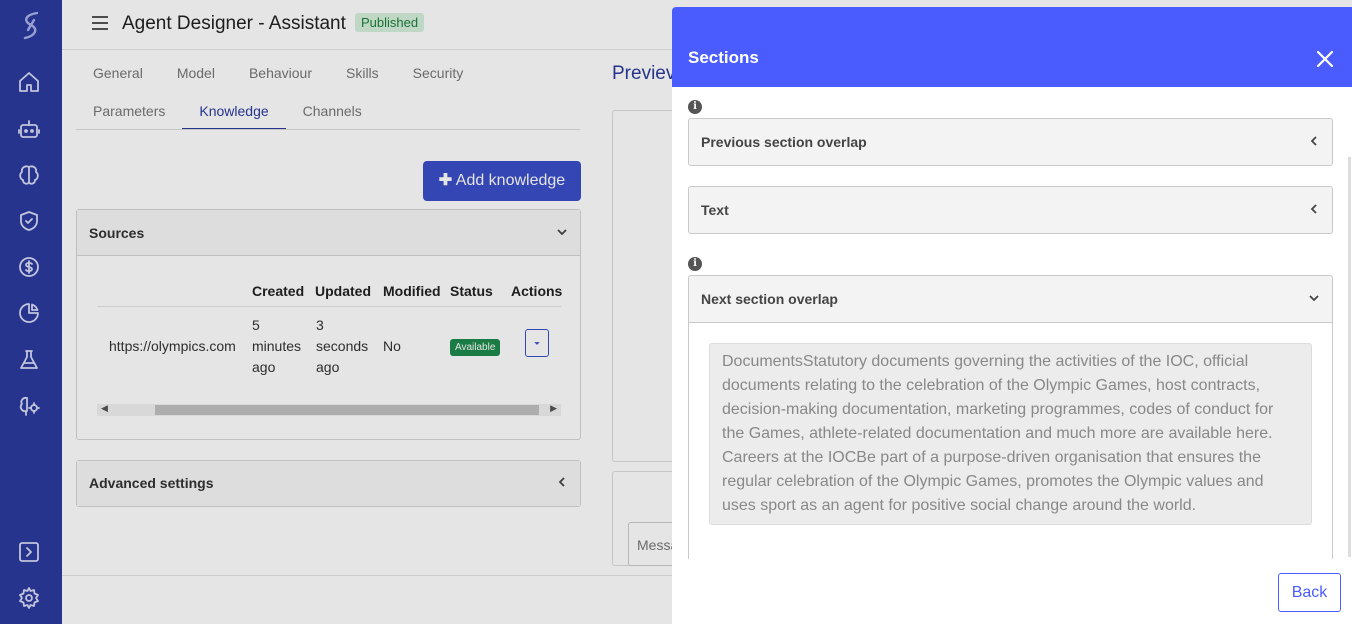 The image size is (1352, 624). I want to click on close-icon, so click(1325, 59).